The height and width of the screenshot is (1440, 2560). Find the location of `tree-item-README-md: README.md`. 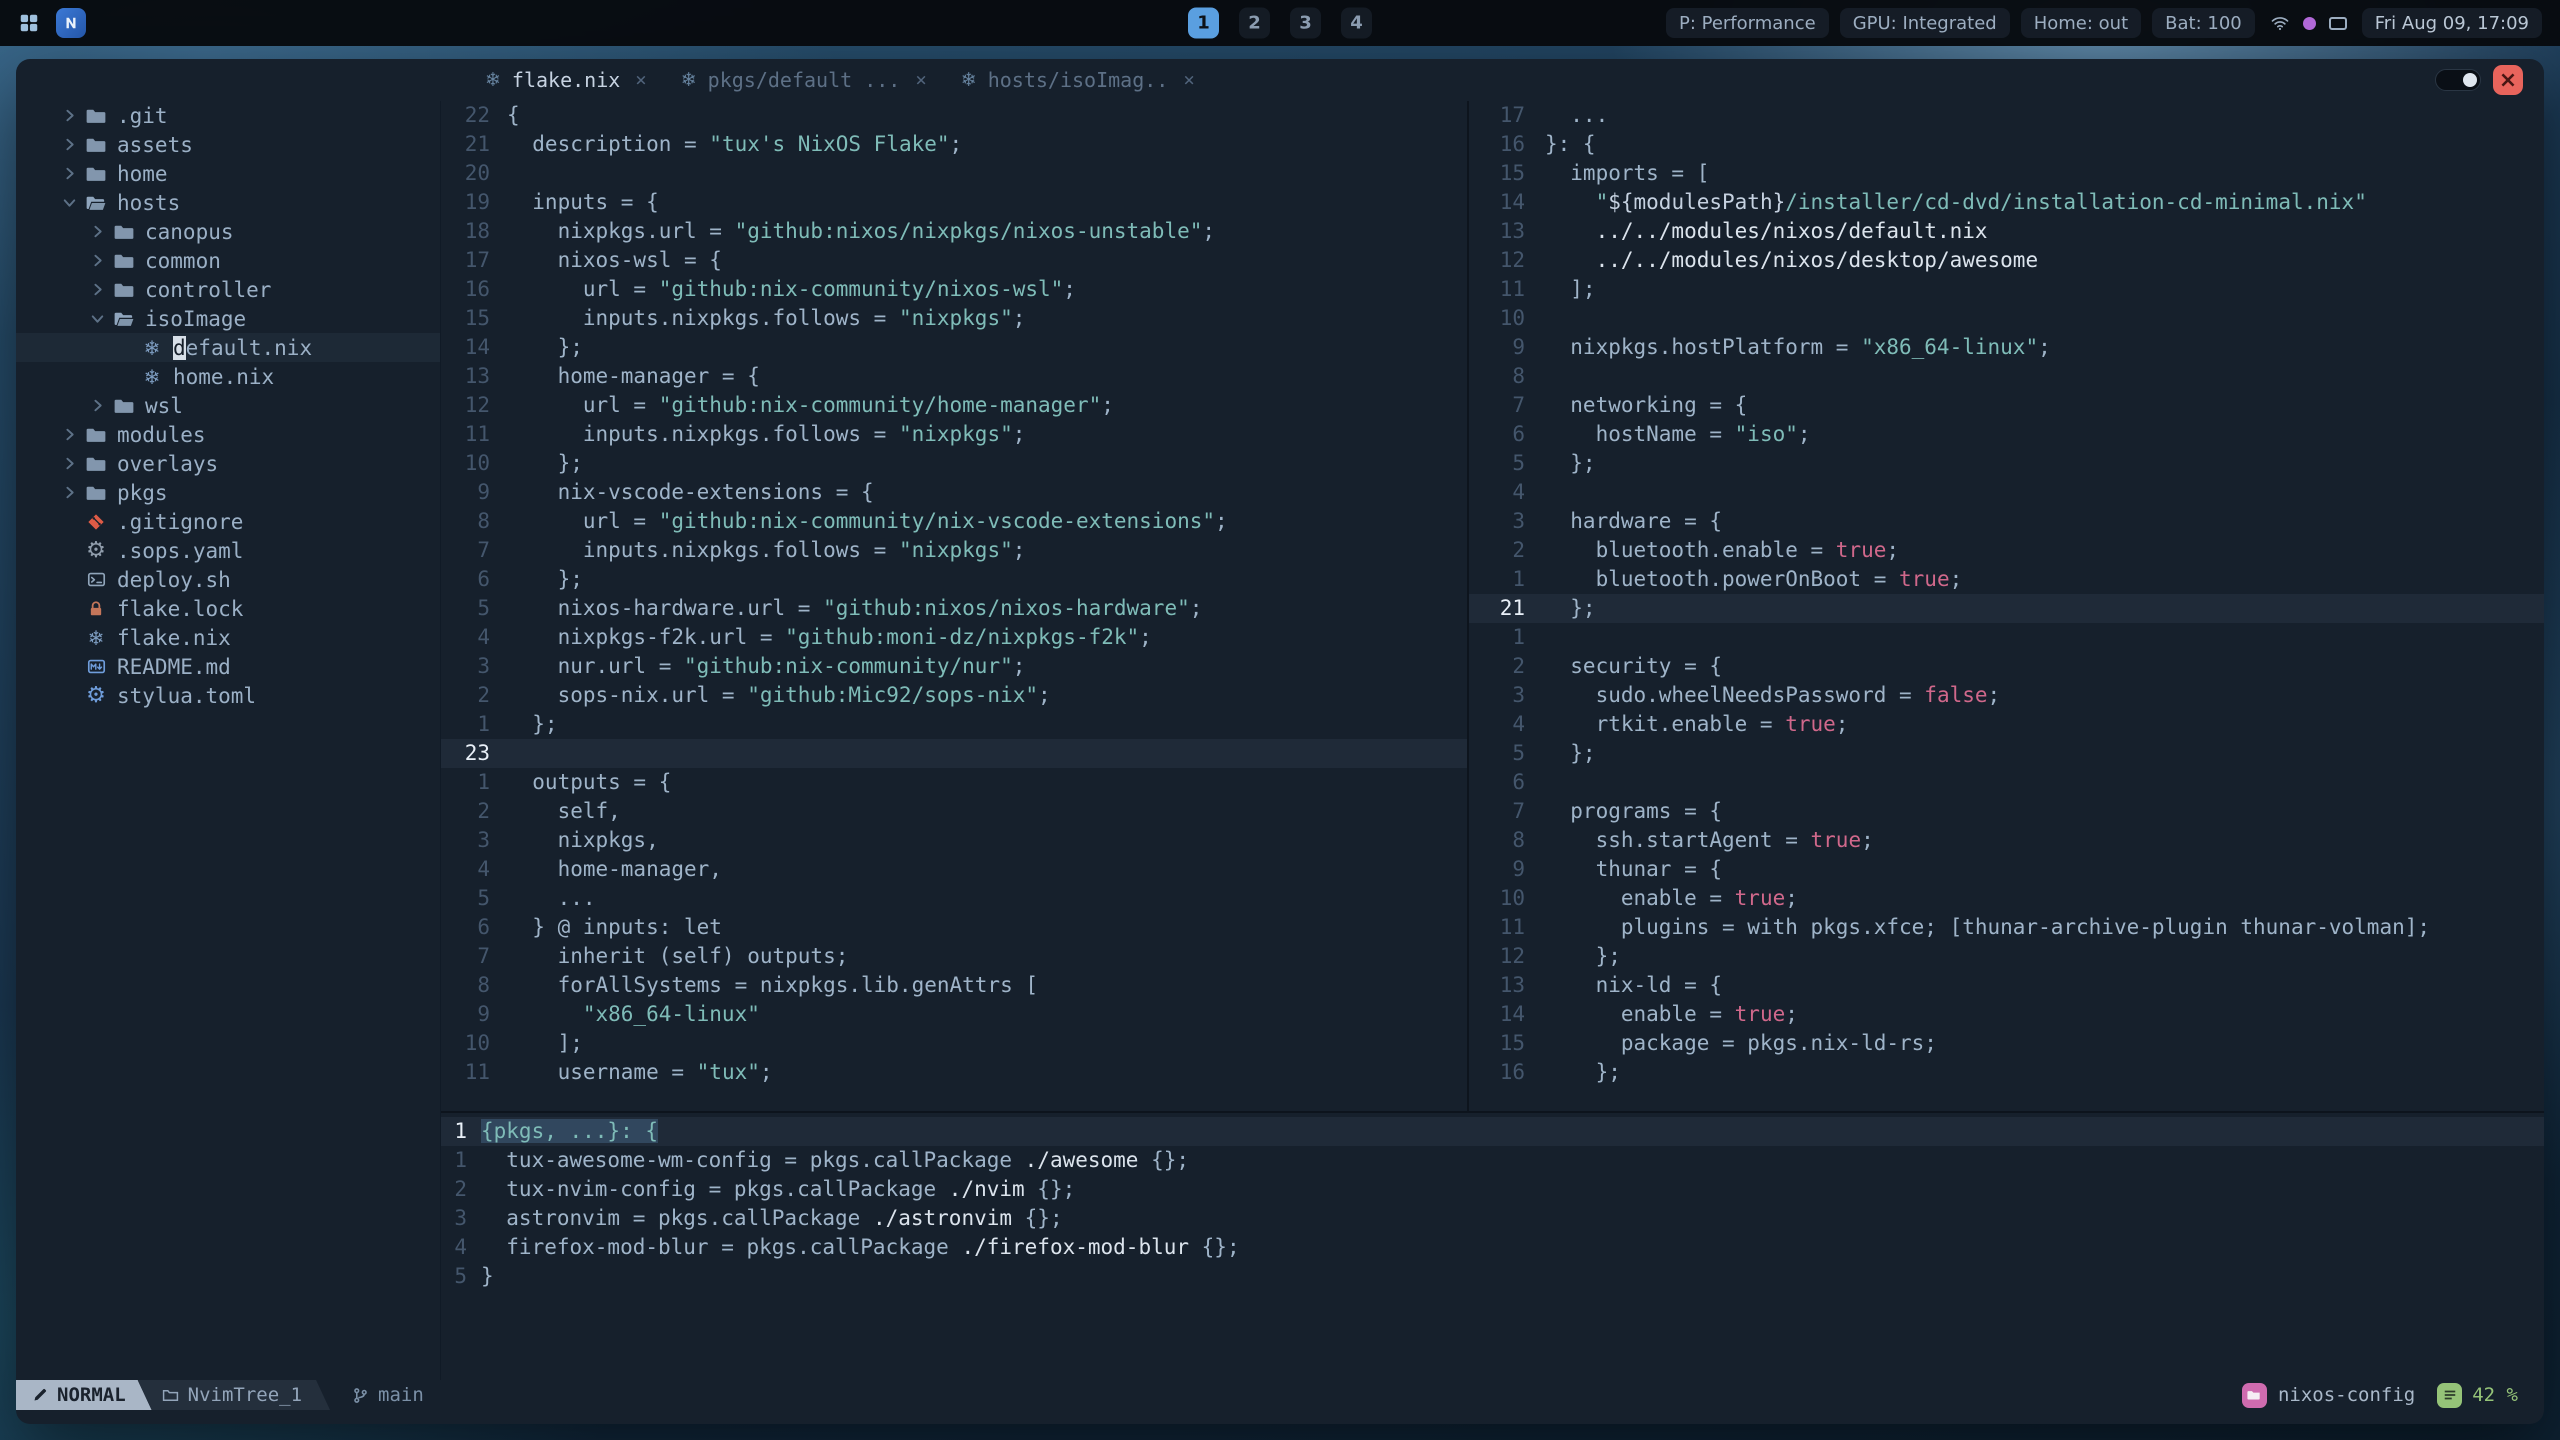

tree-item-README-md: README.md is located at coordinates (228, 666).